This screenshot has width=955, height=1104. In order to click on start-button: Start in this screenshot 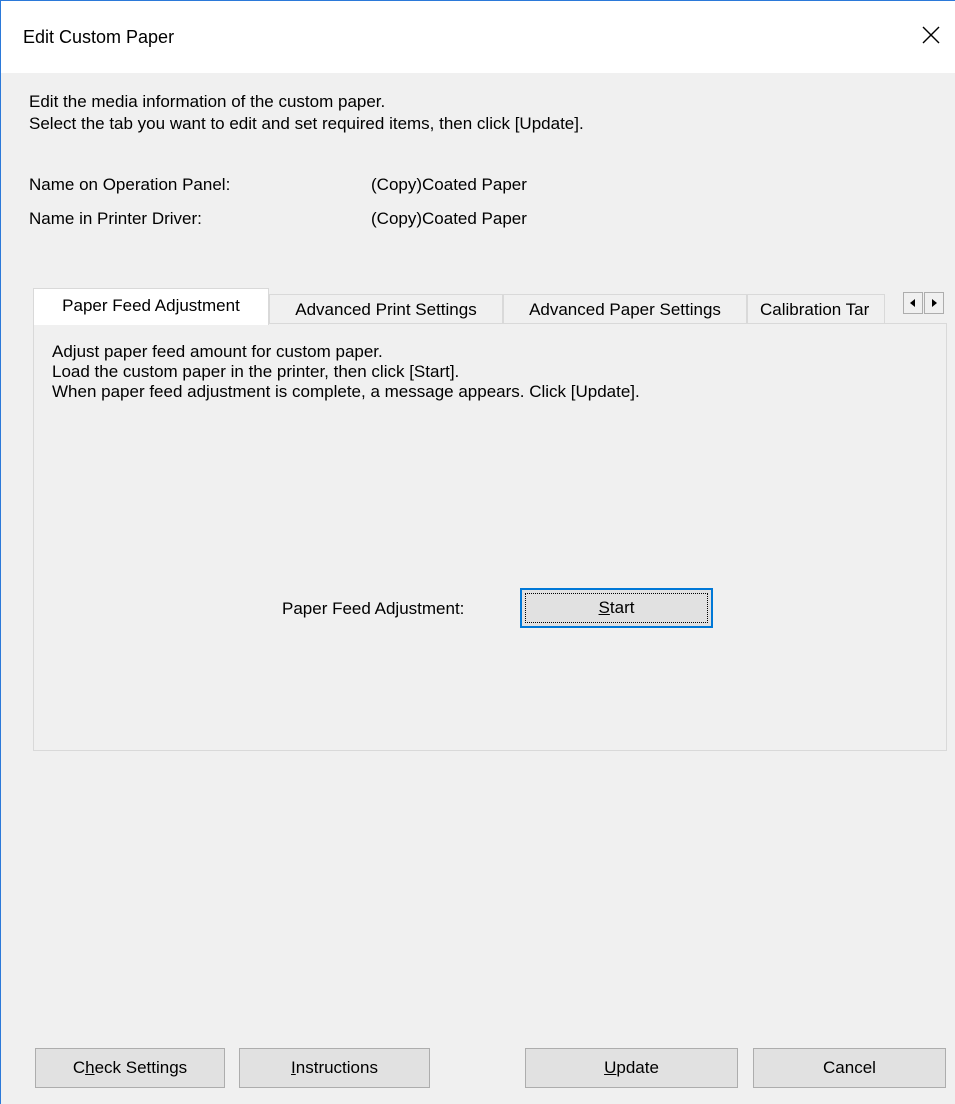, I will do `click(616, 608)`.